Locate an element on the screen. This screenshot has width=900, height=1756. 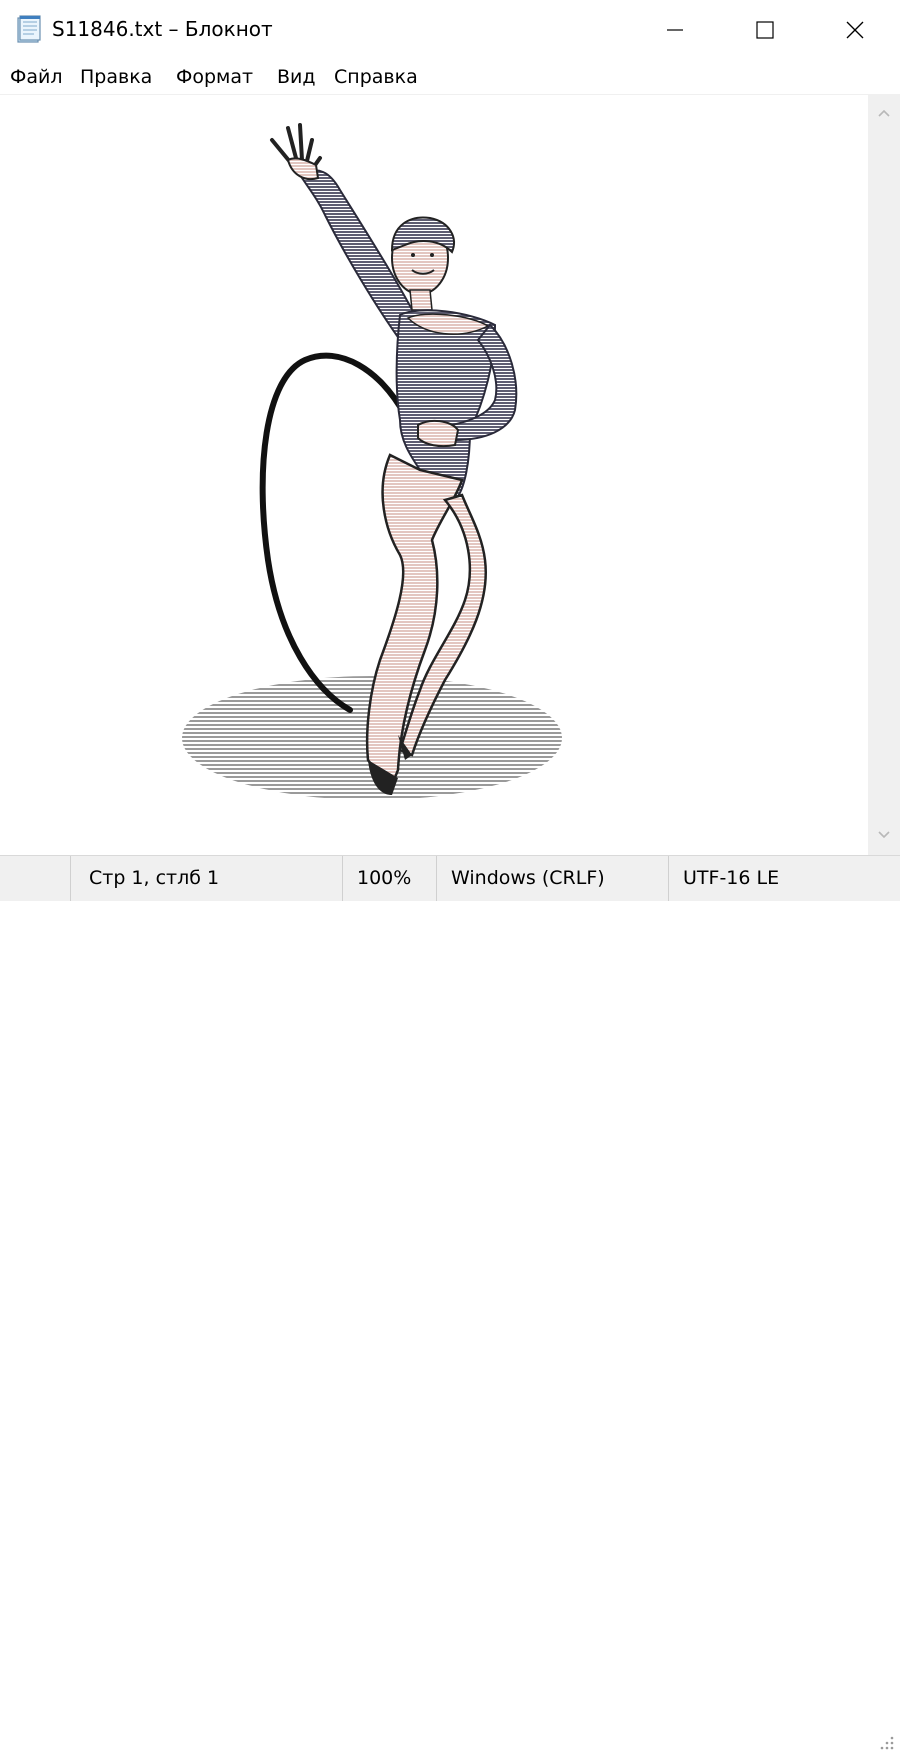
maximize-button is located at coordinates (765, 30).